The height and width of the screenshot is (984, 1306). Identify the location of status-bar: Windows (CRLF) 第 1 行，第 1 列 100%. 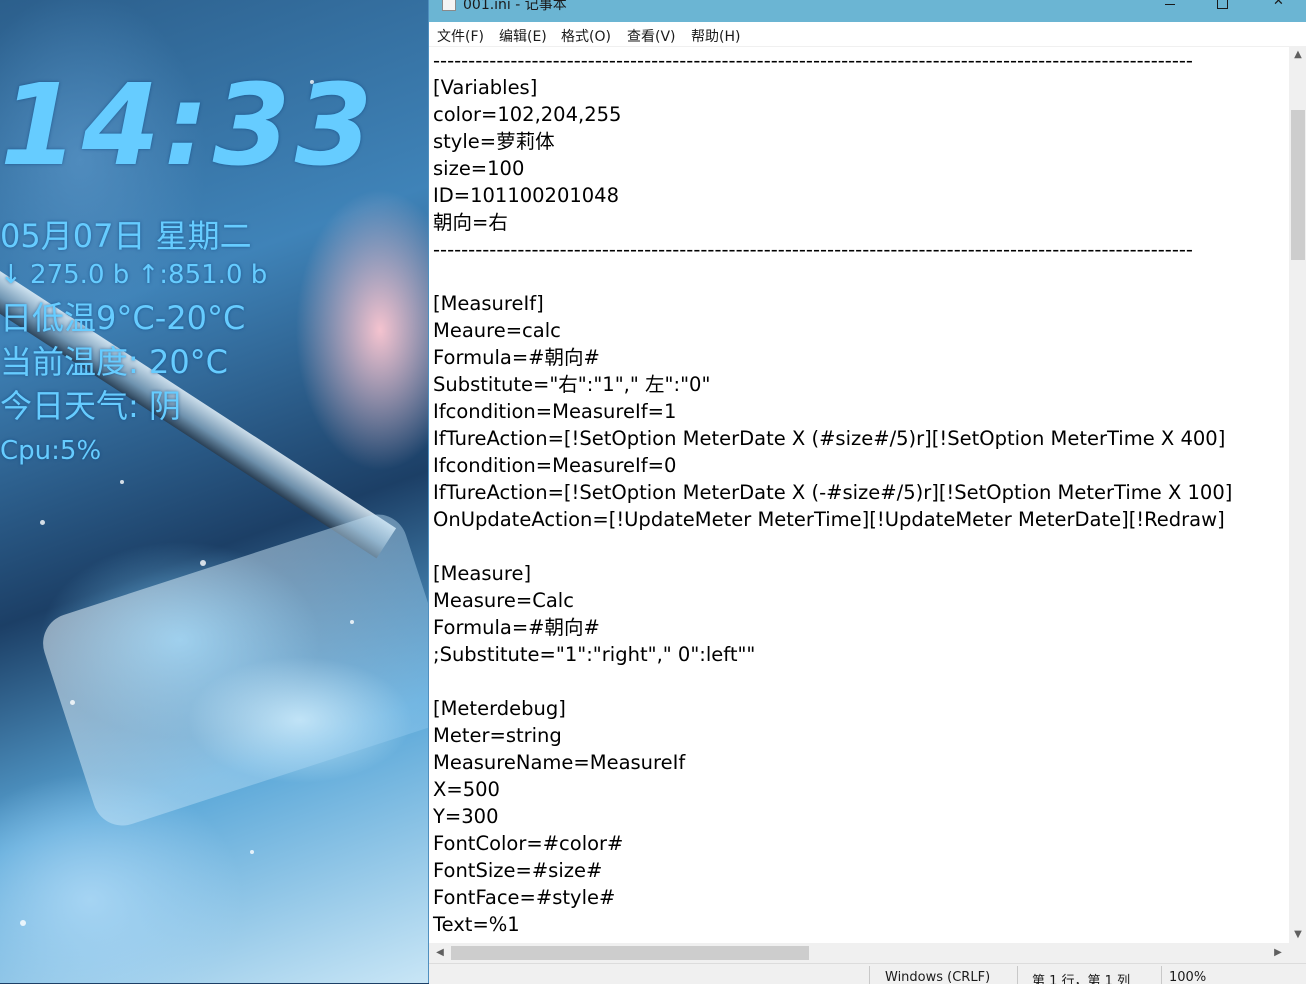
(867, 973).